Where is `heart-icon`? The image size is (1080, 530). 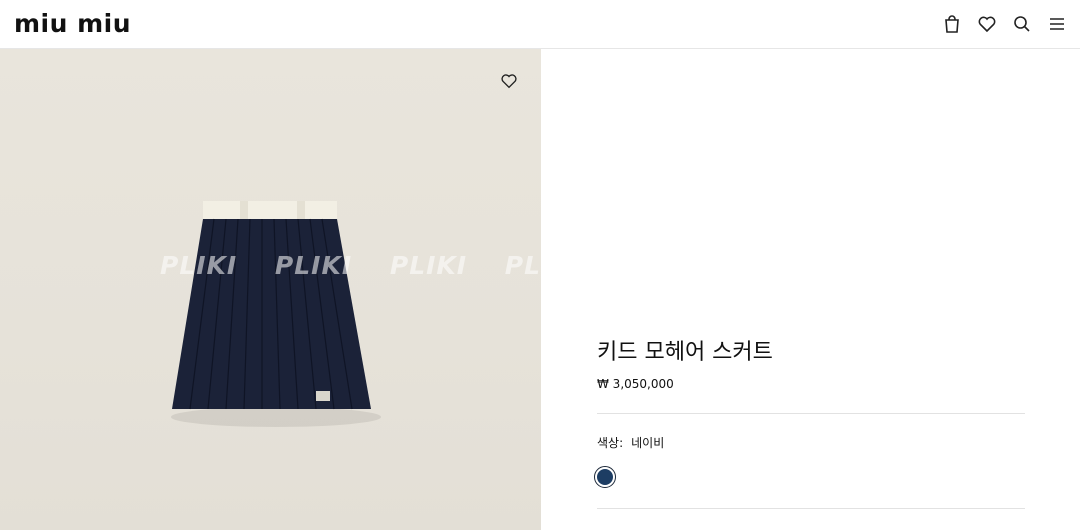 heart-icon is located at coordinates (987, 24).